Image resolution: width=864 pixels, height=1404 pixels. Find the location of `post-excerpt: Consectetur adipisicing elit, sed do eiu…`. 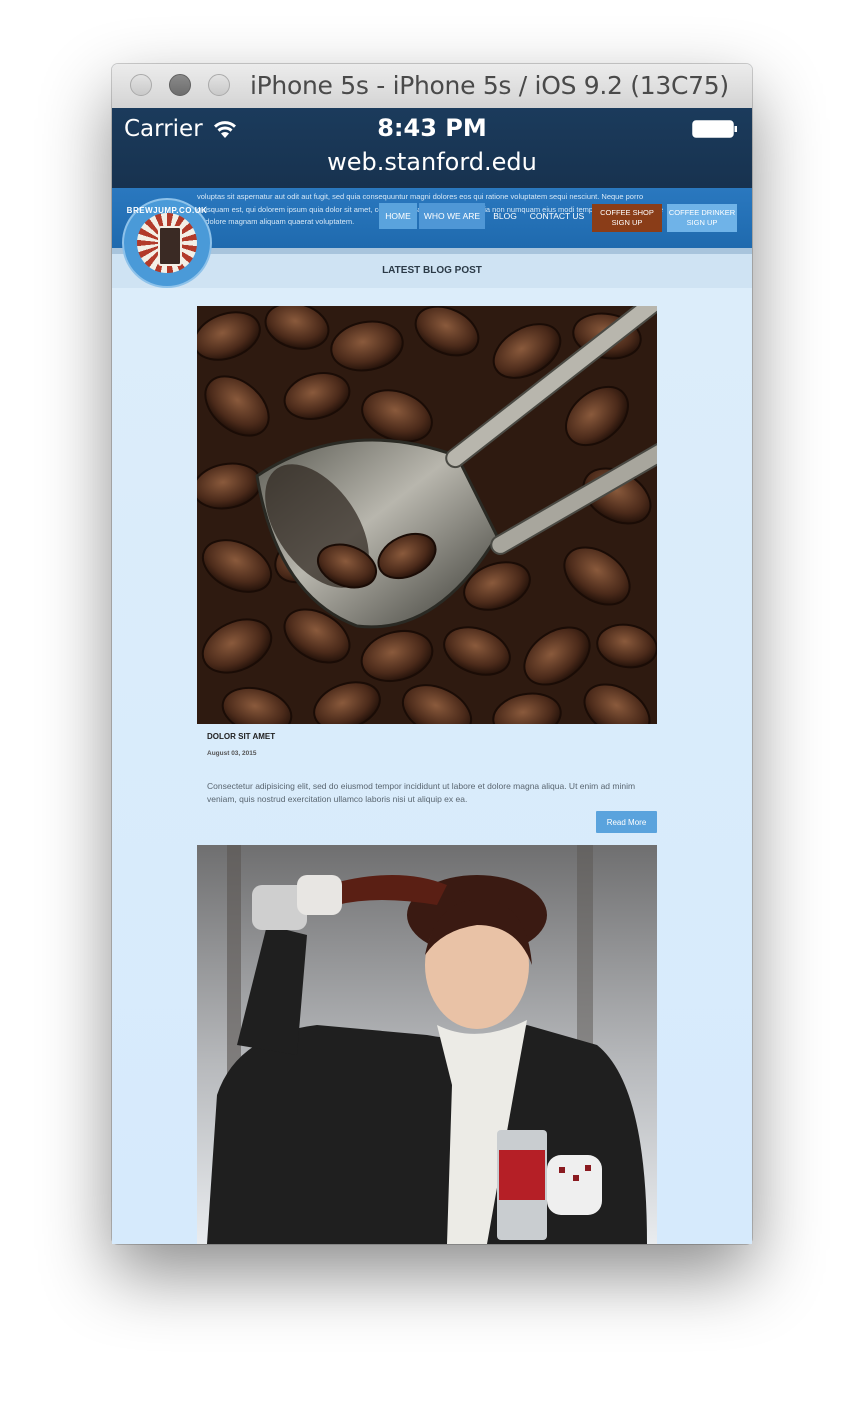

post-excerpt: Consectetur adipisicing elit, sed do eiu… is located at coordinates (421, 792).